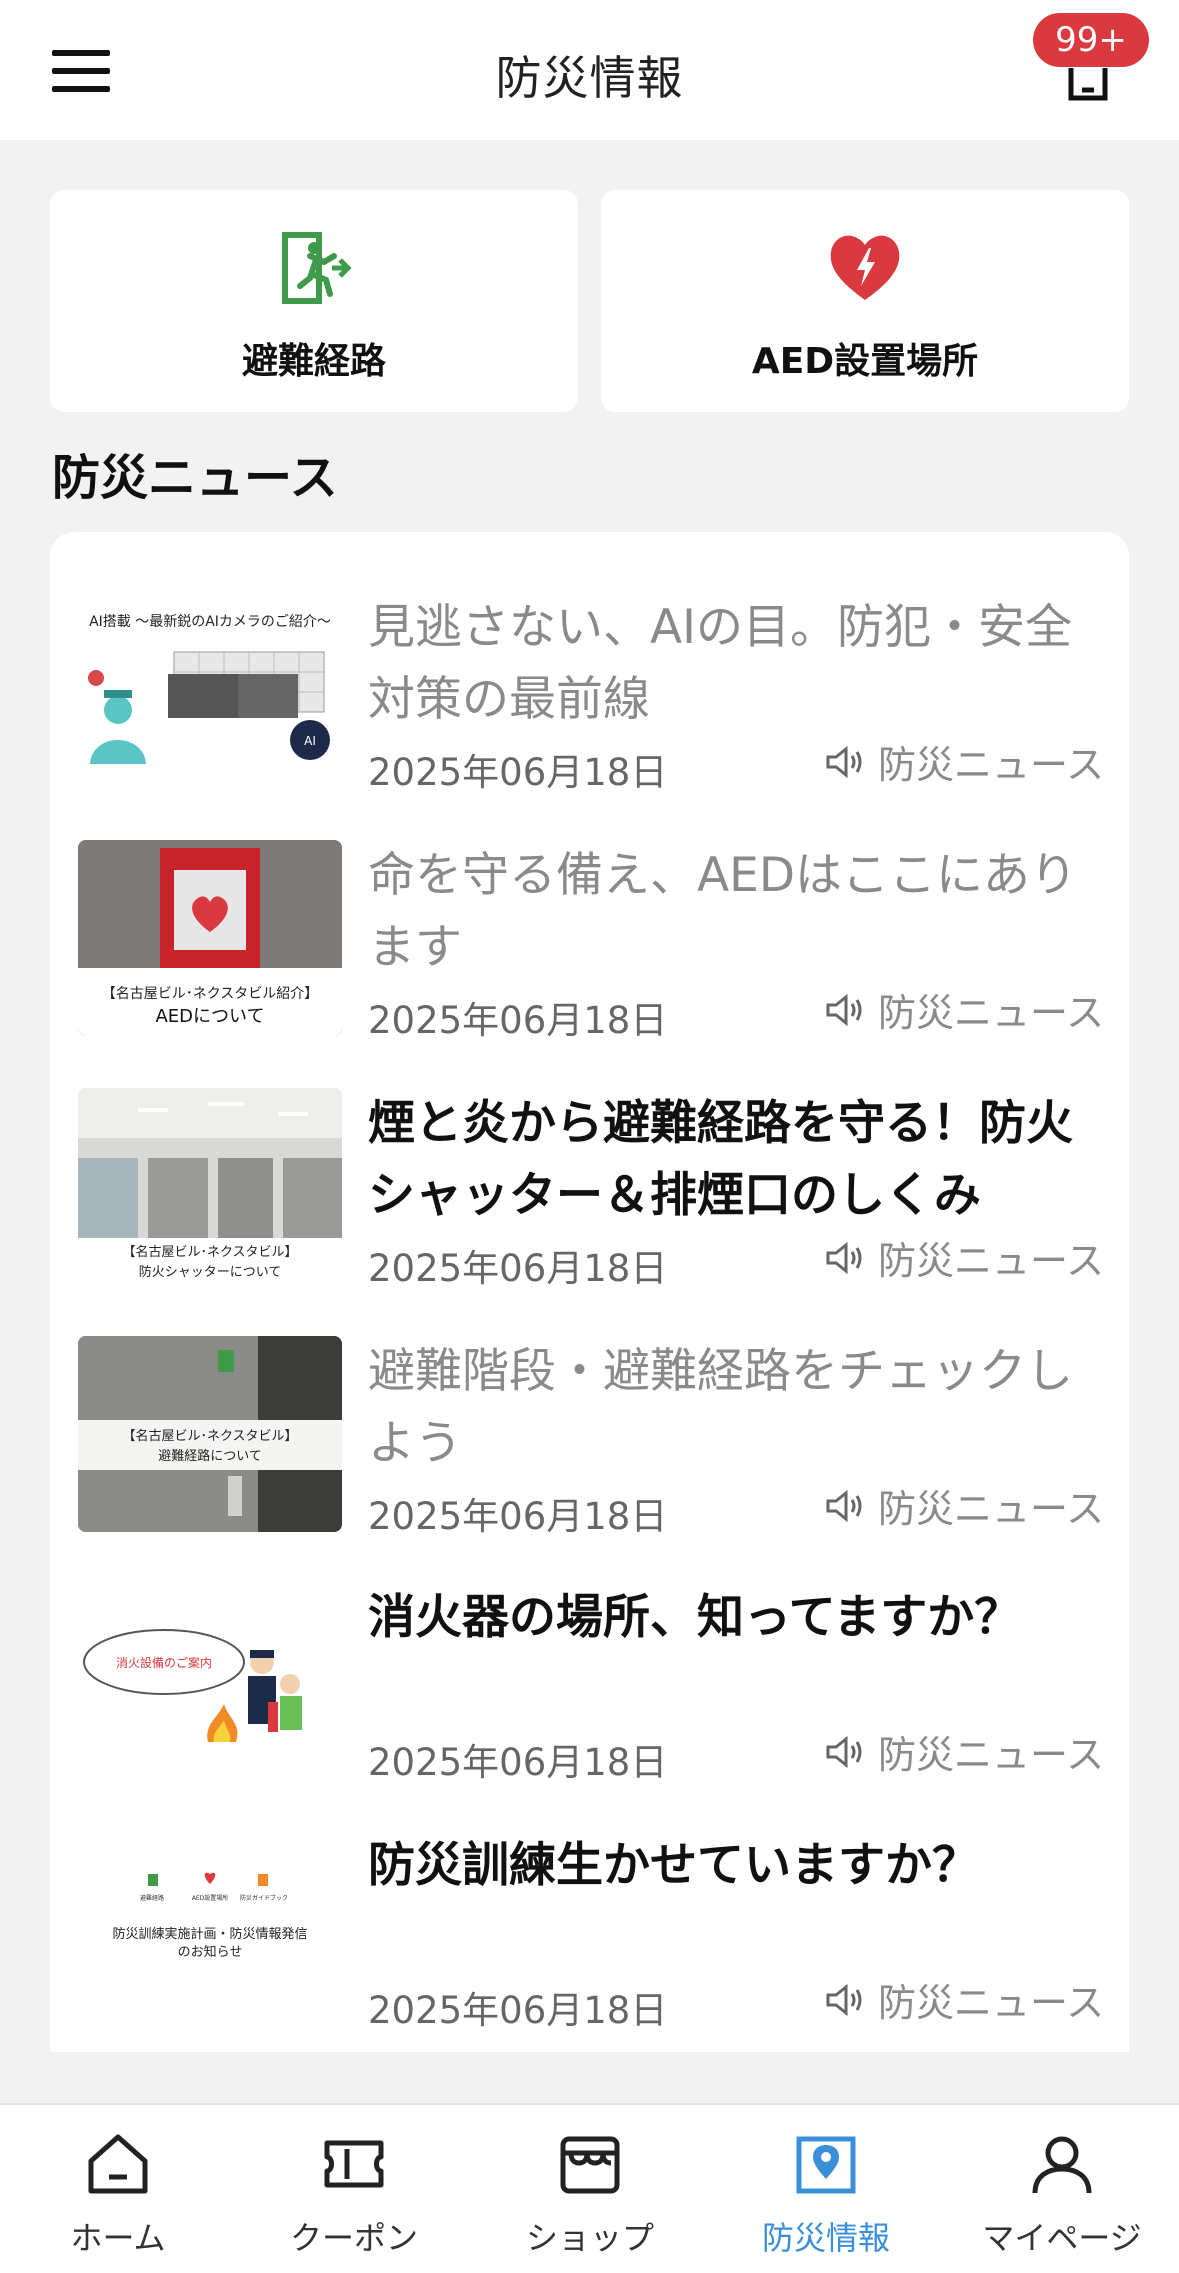  I want to click on bottom-nav: ホーム クーポン ショップ 防災情報 マイページ, so click(589, 2188).